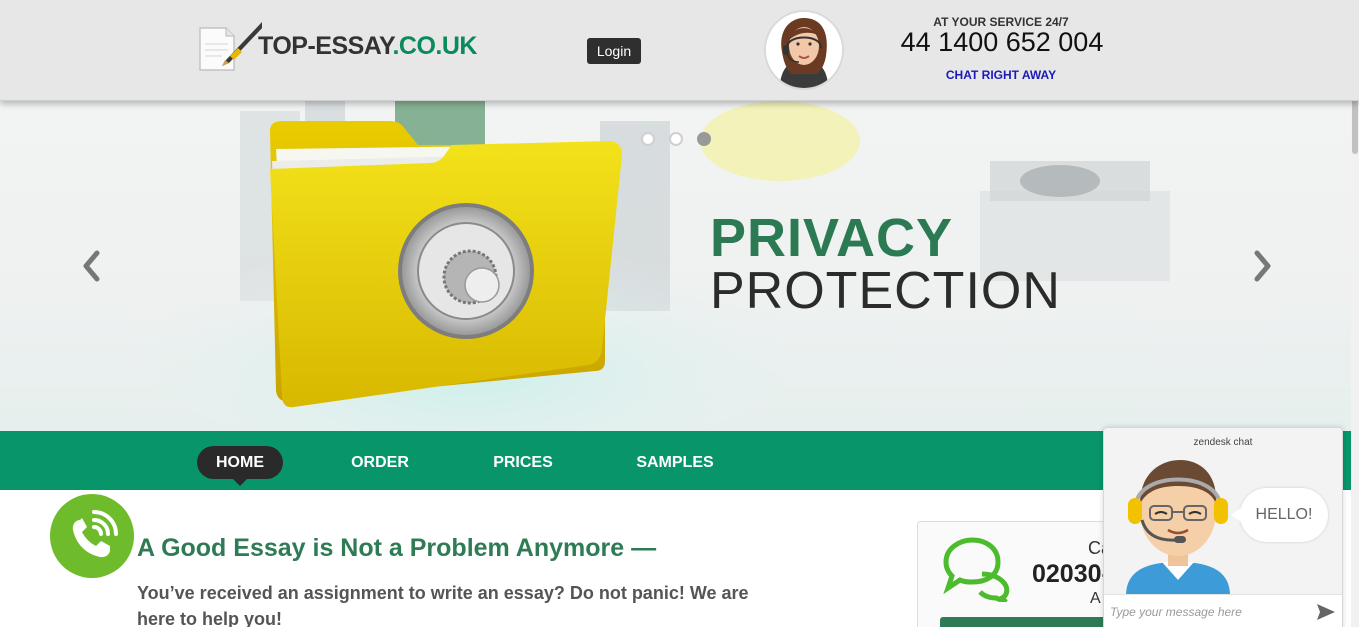 The image size is (1359, 627). Describe the element at coordinates (380, 462) in the screenshot. I see `nav-order: ORDER` at that location.